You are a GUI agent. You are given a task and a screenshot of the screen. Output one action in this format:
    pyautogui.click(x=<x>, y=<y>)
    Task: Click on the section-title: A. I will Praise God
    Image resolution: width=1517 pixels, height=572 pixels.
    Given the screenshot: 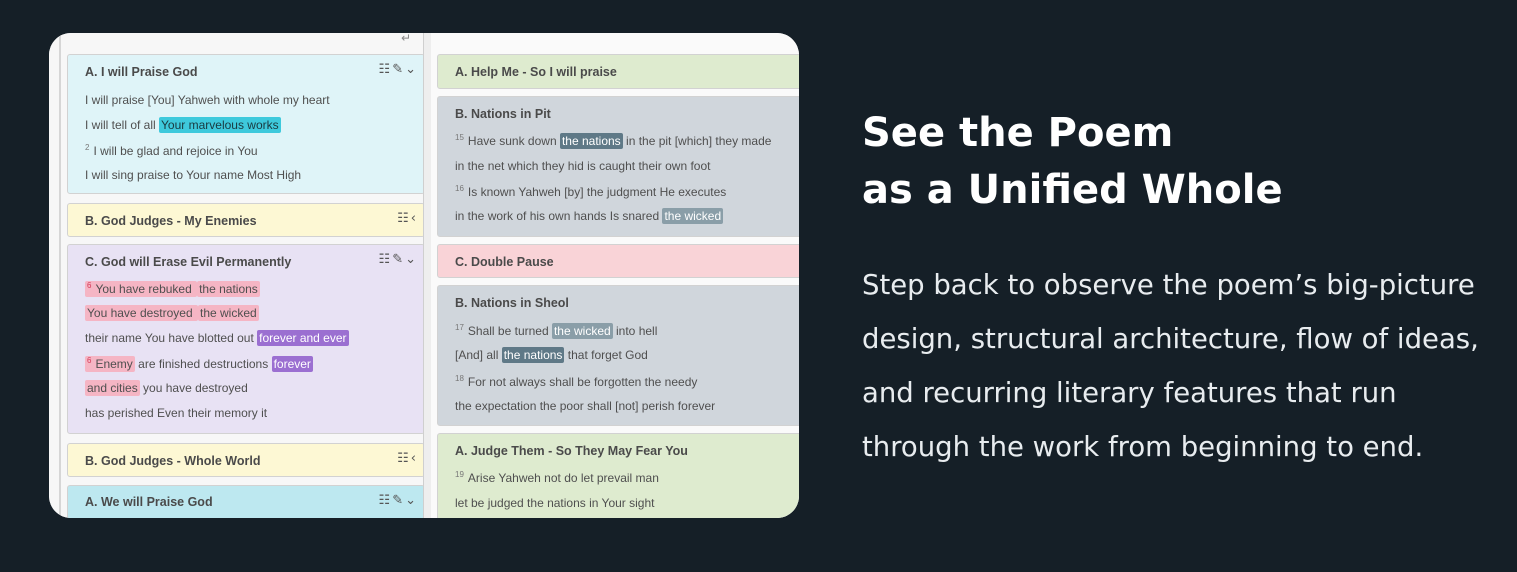 What is the action you would take?
    pyautogui.click(x=141, y=72)
    